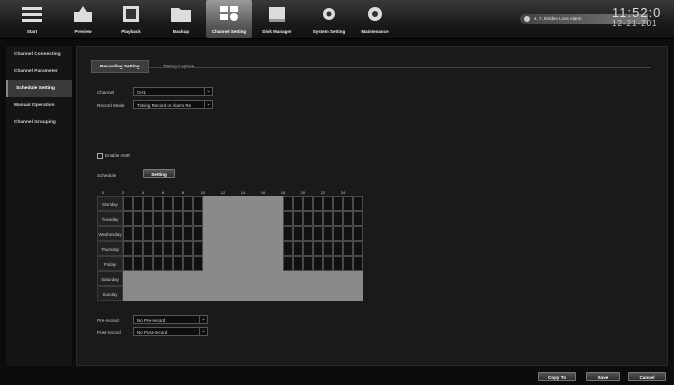  I want to click on sidebar-item-channel-grouping: Channel Grouping, so click(39, 122).